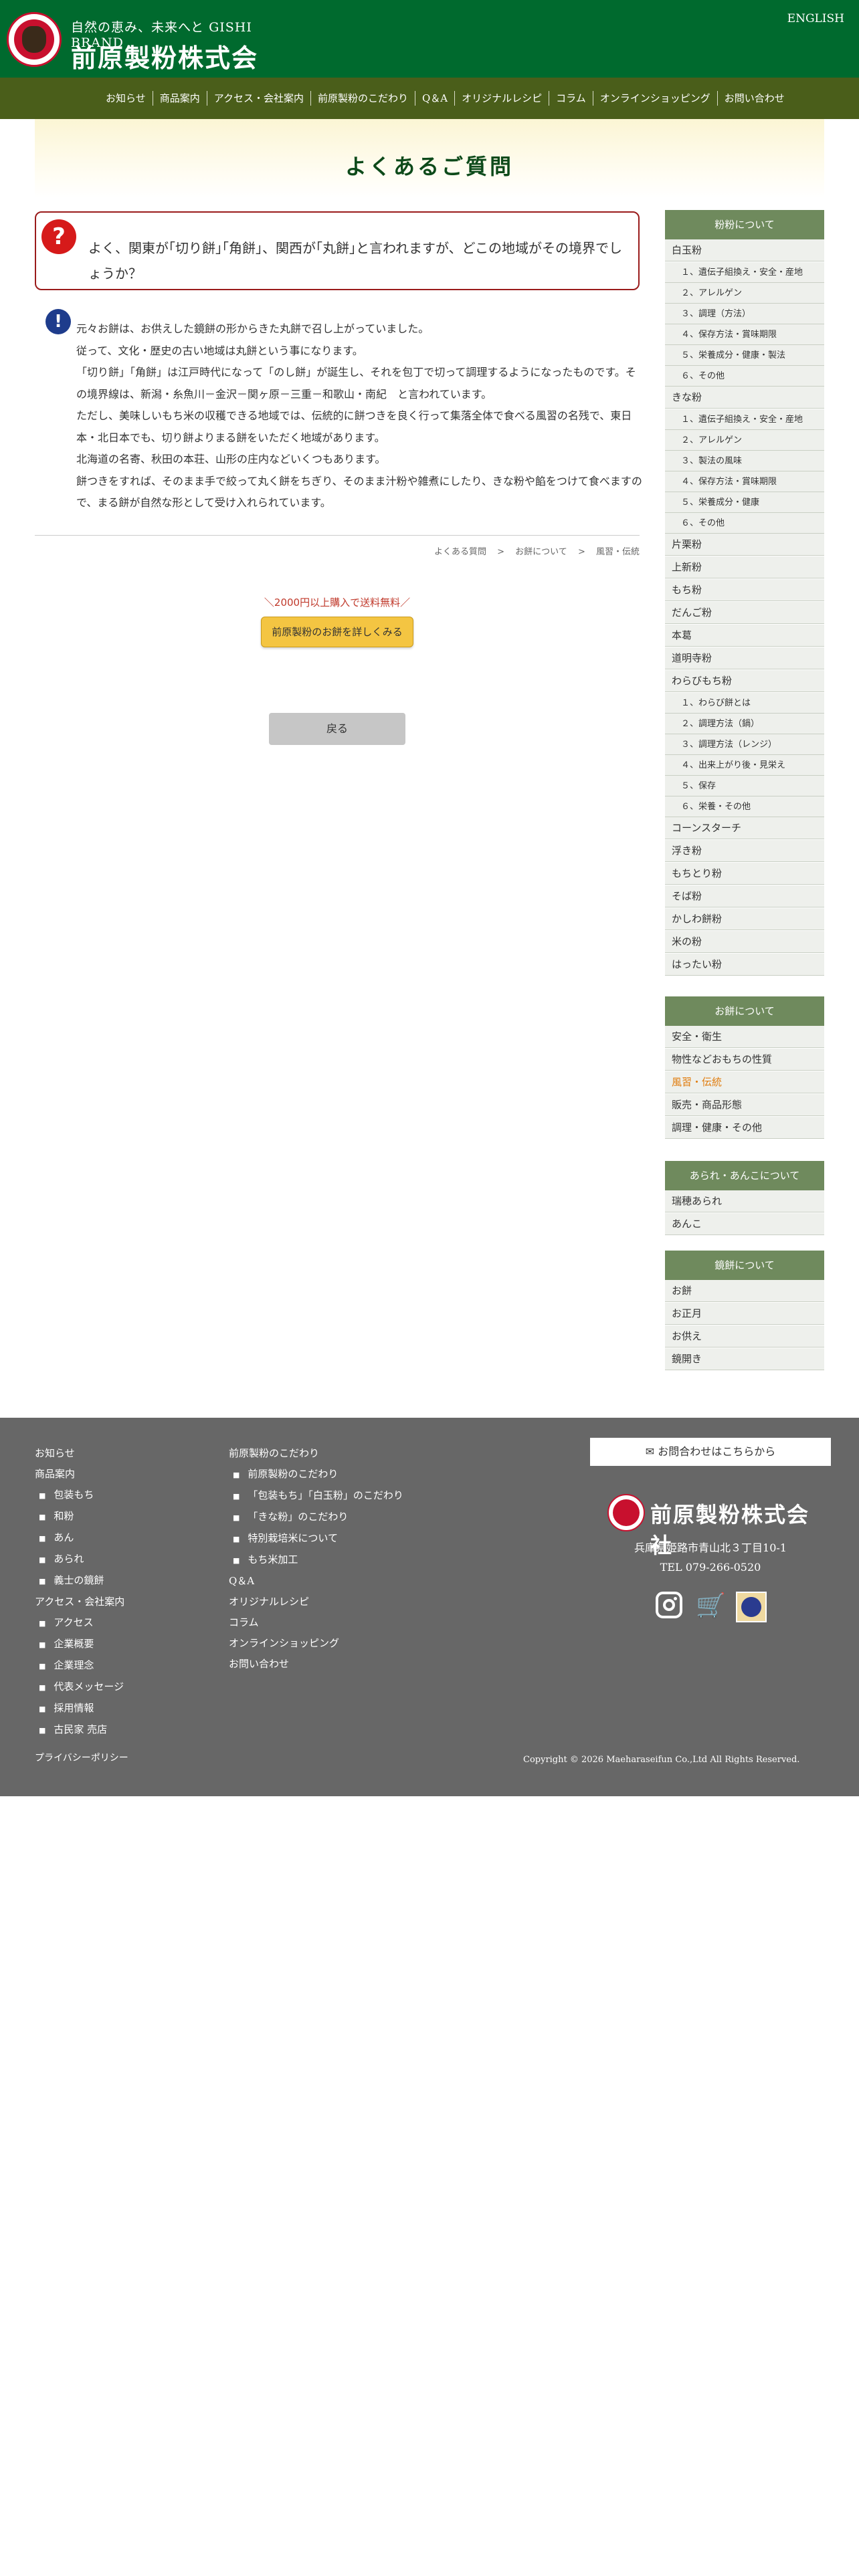 The height and width of the screenshot is (2576, 859). Describe the element at coordinates (655, 99) in the screenshot. I see `nav-item: オンラインショッピング` at that location.